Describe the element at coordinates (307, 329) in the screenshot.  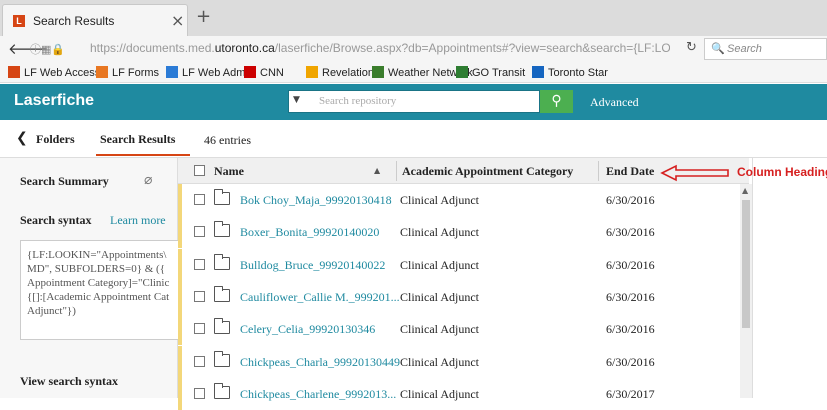
I see `row-name-link: Celery_Celia_99920130346` at that location.